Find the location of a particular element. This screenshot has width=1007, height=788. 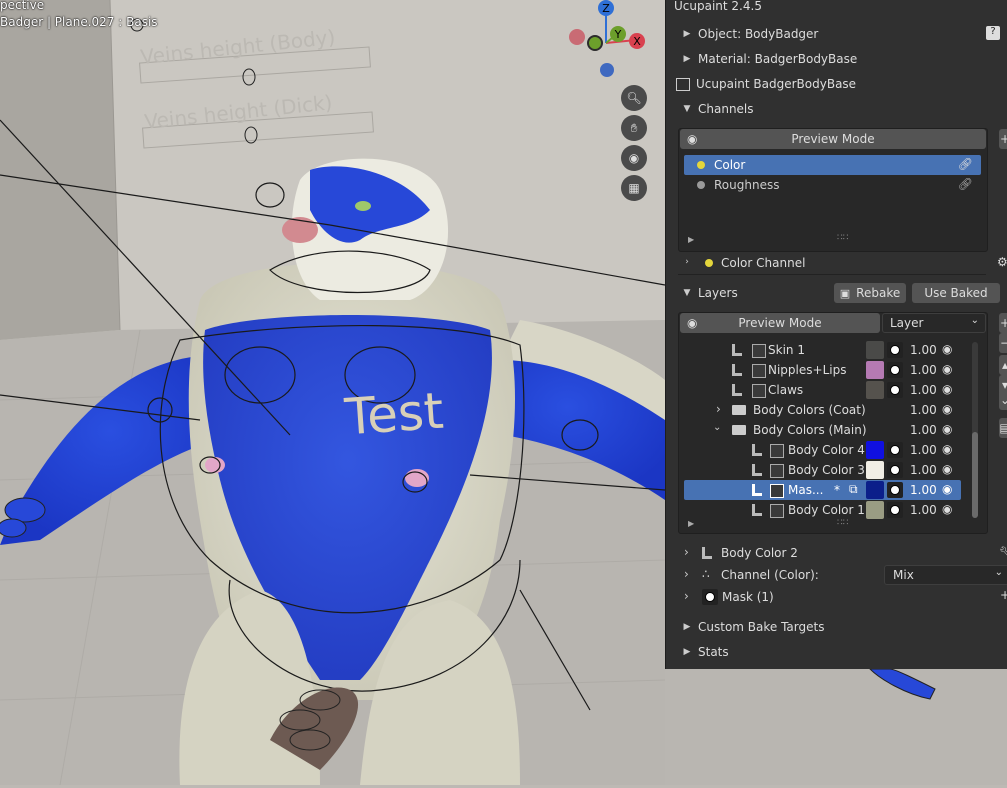

brush-icon is located at coordinates (707, 553).